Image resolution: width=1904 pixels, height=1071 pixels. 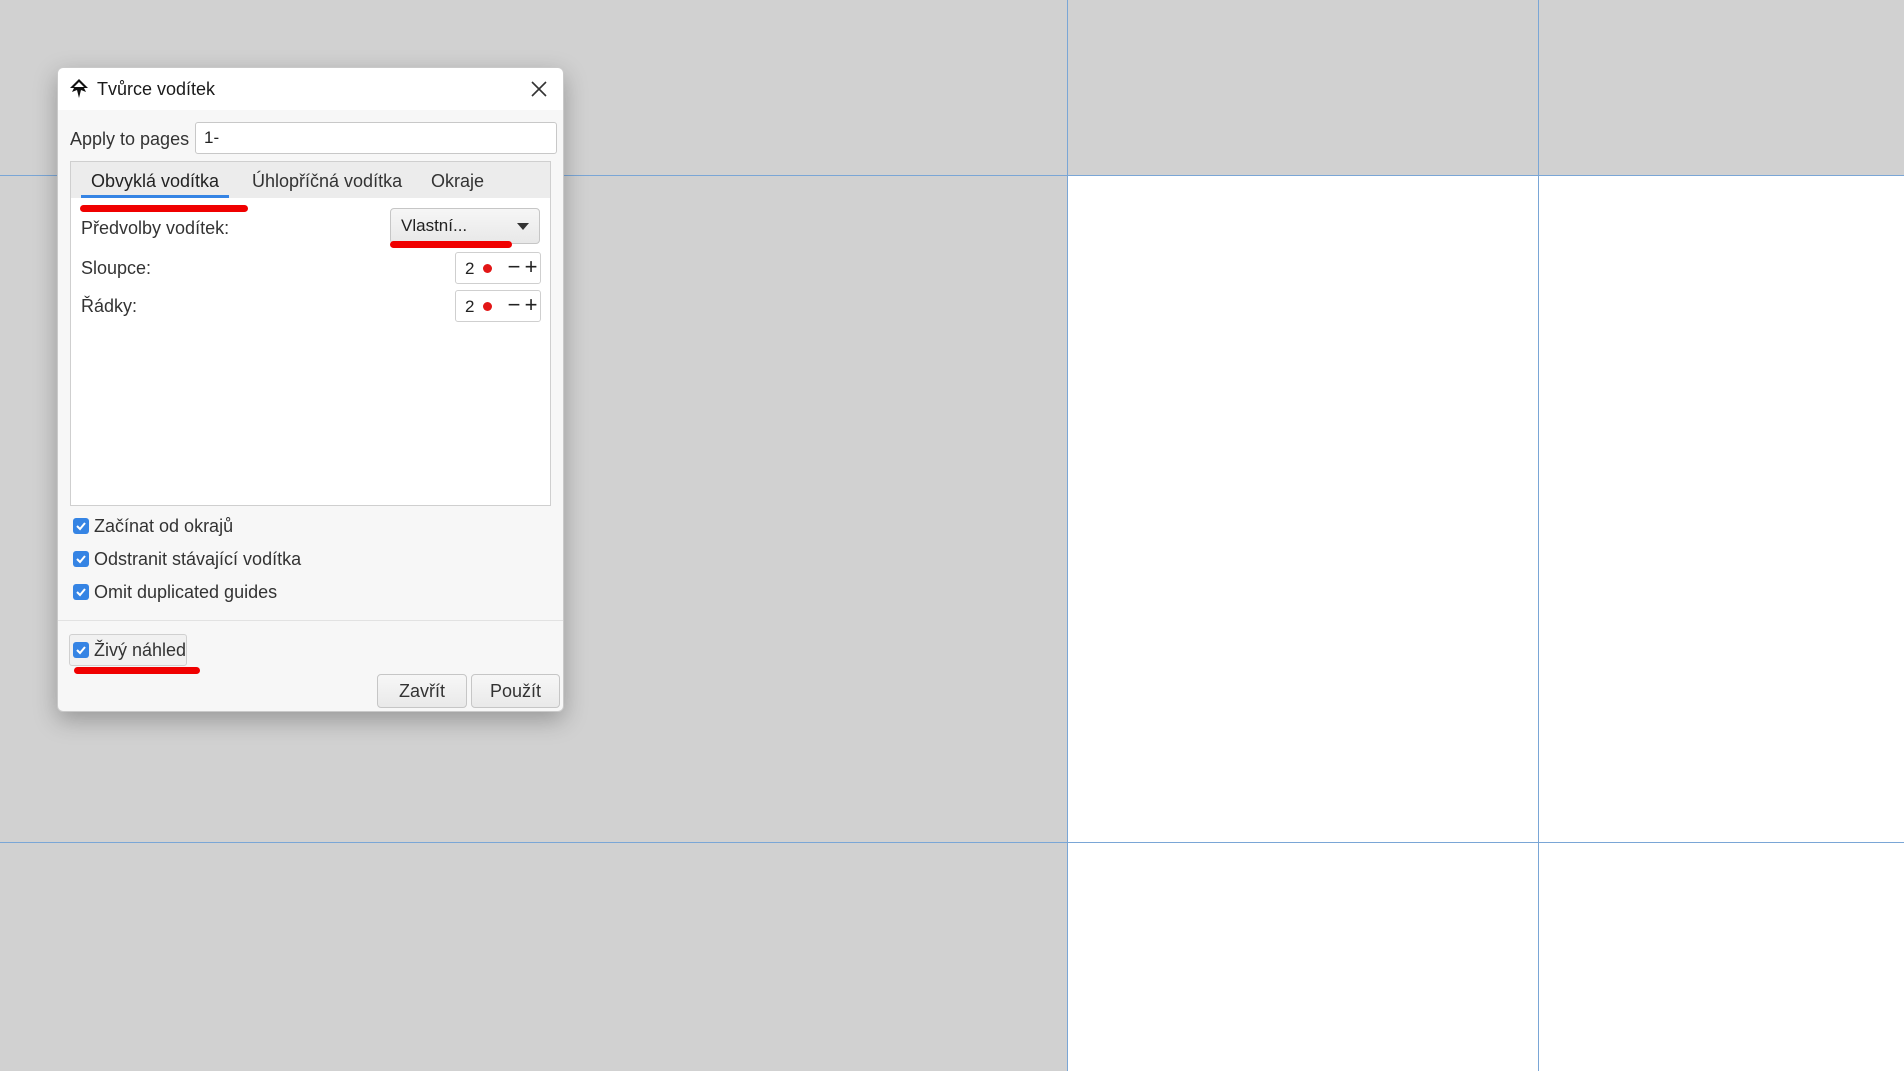 I want to click on rows-spinbox: 2 − +, so click(x=498, y=306).